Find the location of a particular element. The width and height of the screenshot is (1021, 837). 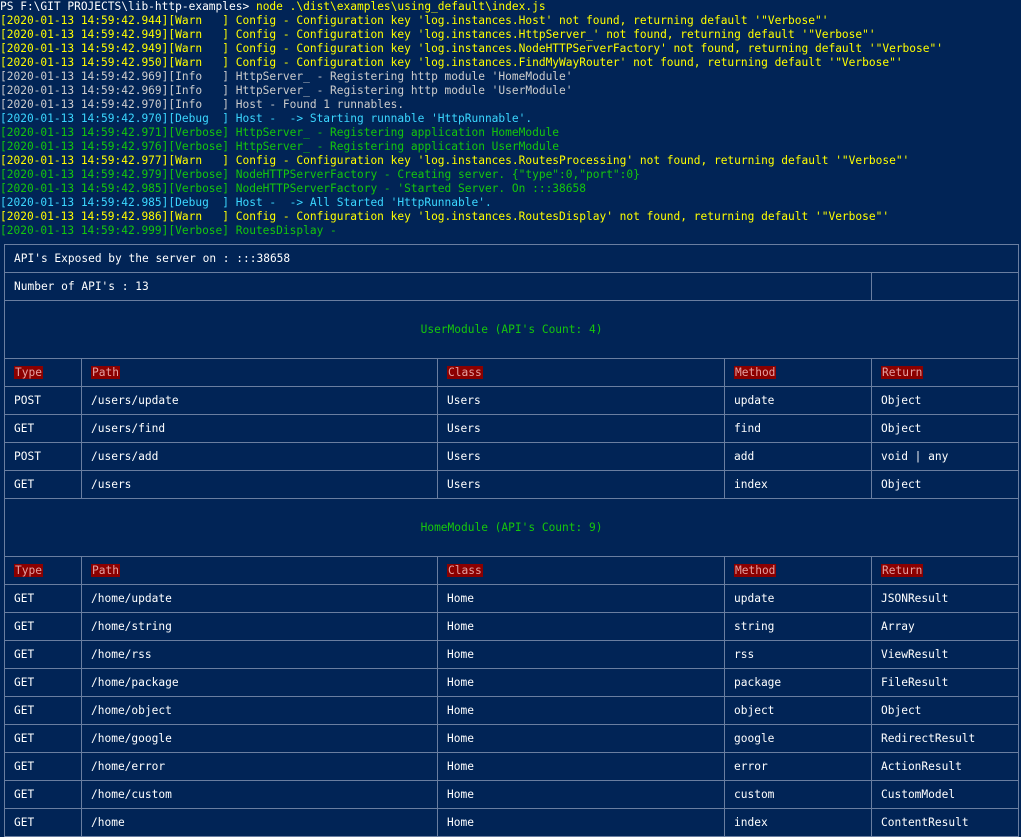

table-row: GET/users/find Users find Object is located at coordinates (512, 428).